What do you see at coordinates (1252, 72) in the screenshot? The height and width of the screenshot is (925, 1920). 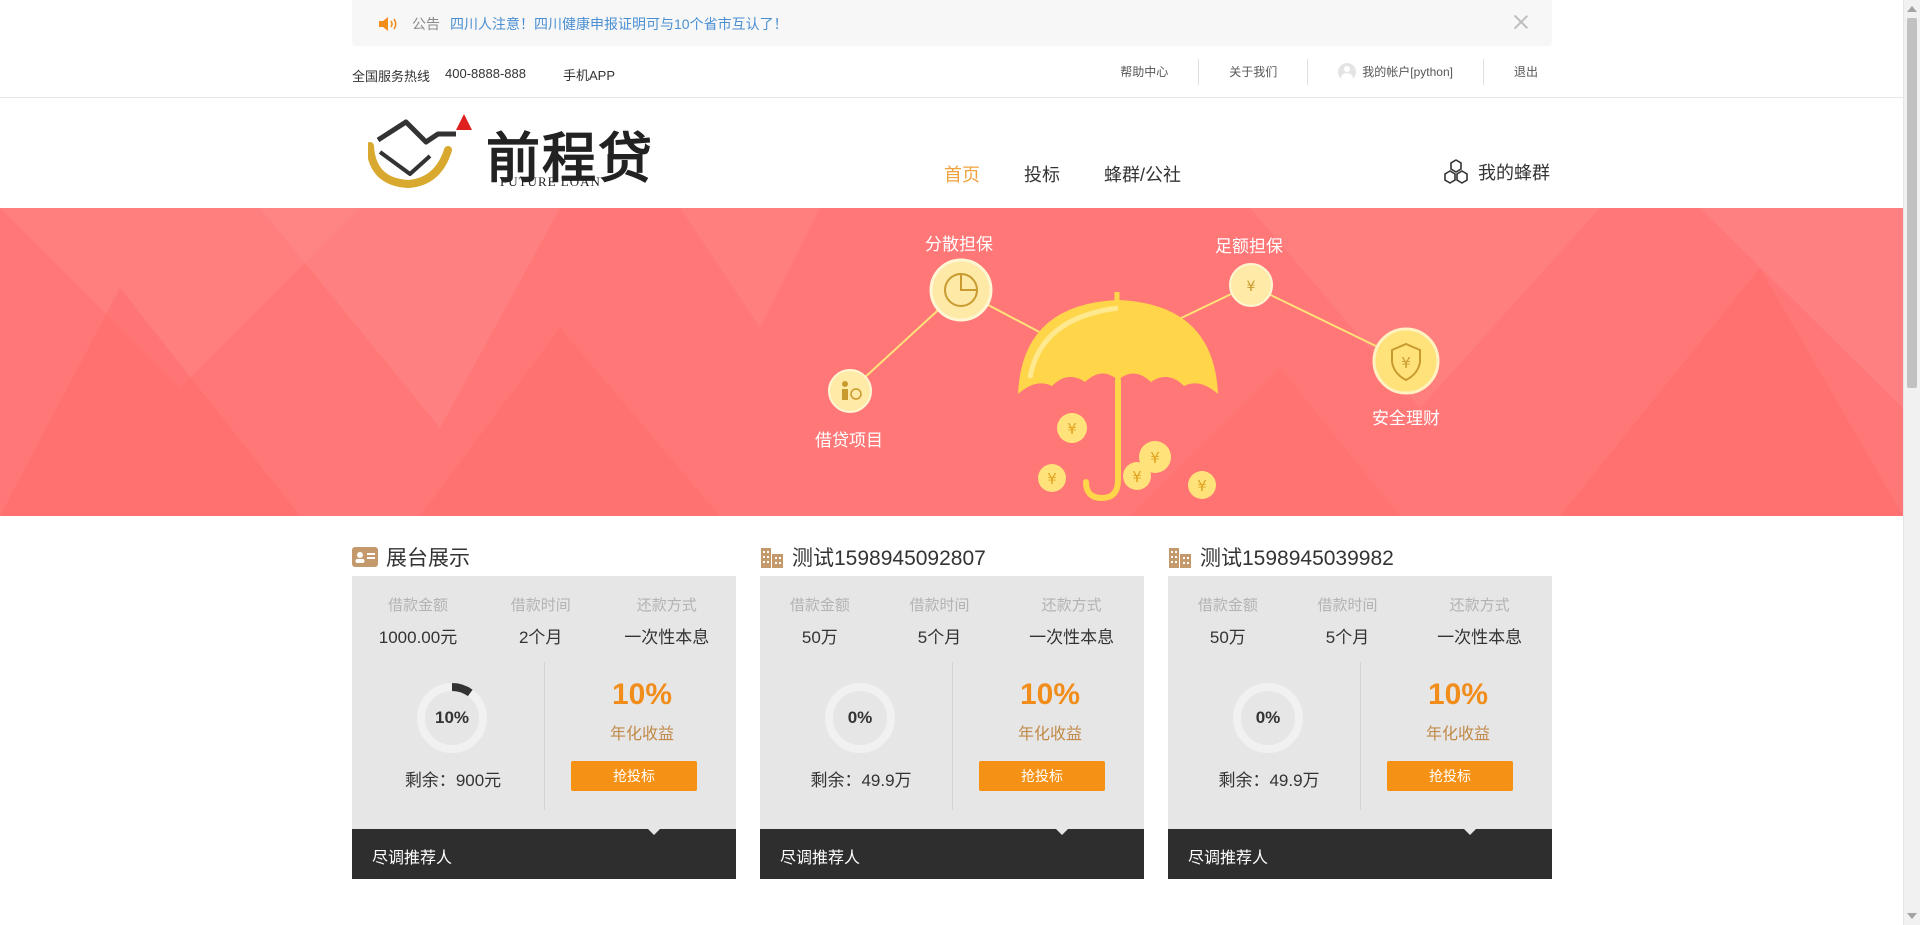 I see `about-us-link: 关于我们` at bounding box center [1252, 72].